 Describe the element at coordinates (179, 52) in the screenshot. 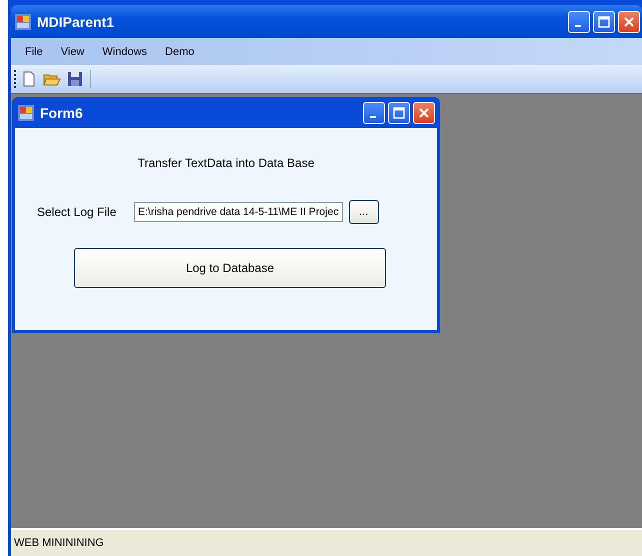

I see `menu-item: Demo` at that location.